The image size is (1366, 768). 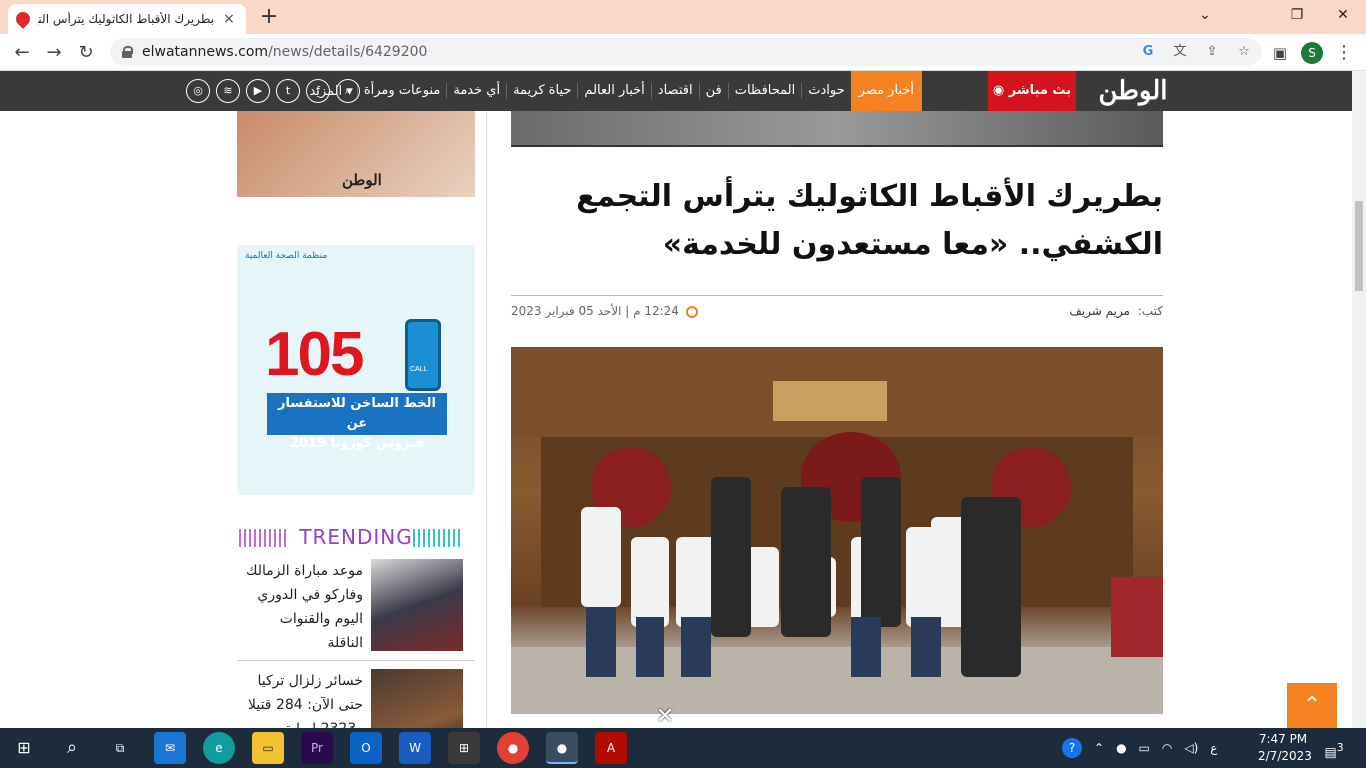 What do you see at coordinates (198, 91) in the screenshot?
I see `instagram-icon: ◎` at bounding box center [198, 91].